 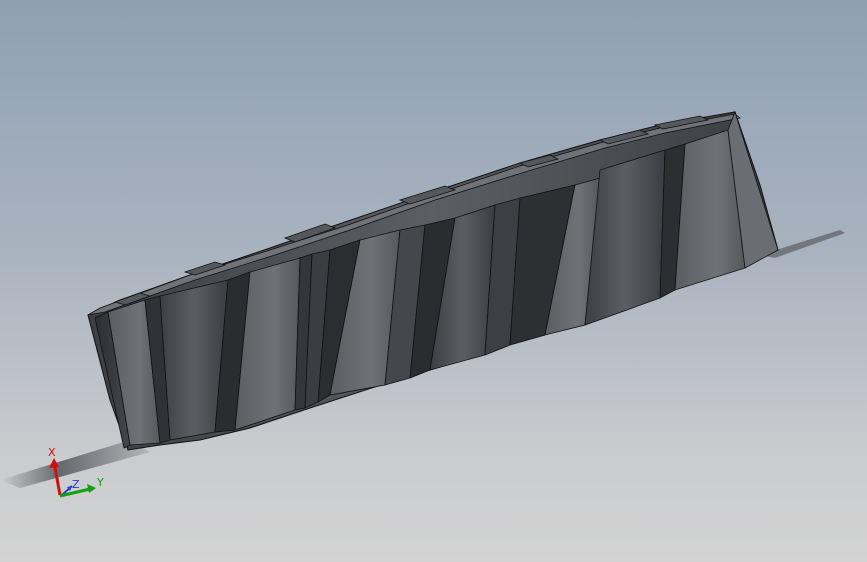 What do you see at coordinates (54, 463) in the screenshot?
I see `x-axis-arrow` at bounding box center [54, 463].